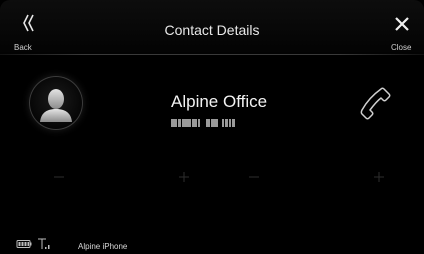  Describe the element at coordinates (103, 246) in the screenshot. I see `device-name: Alpine iPhone` at that location.